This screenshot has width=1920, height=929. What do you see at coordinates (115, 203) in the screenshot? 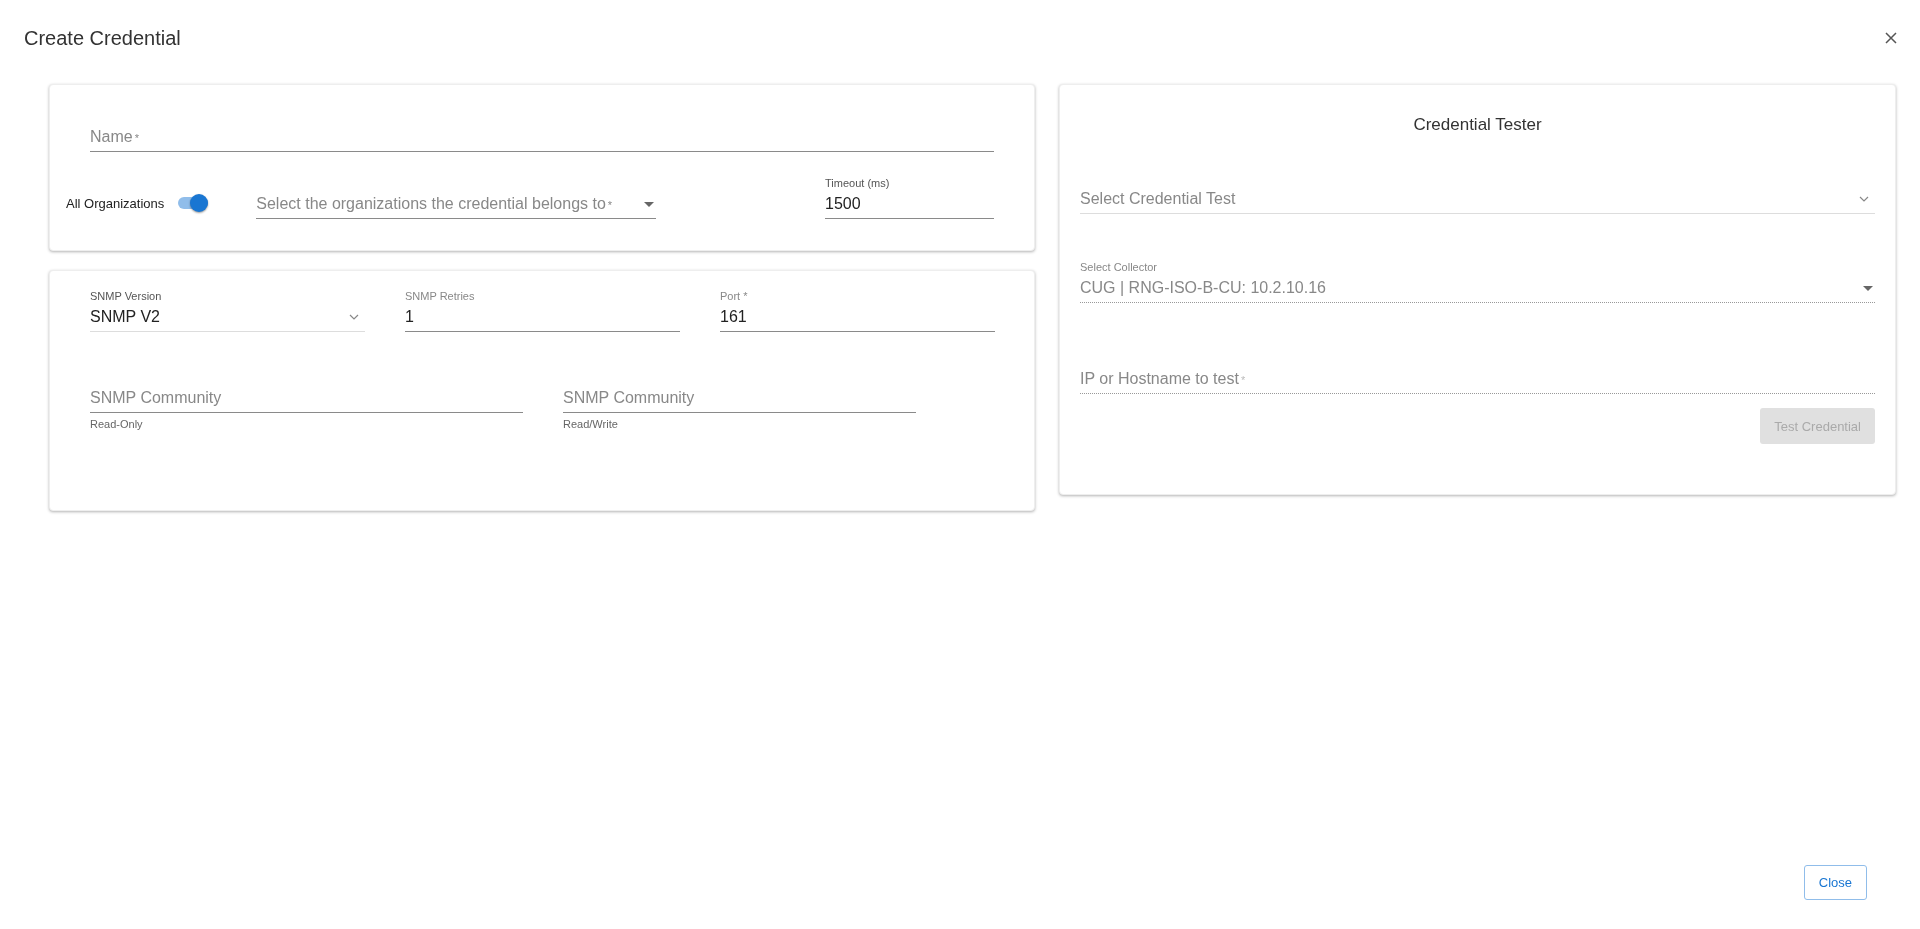
I see `all-organizations-label: All Organizations` at bounding box center [115, 203].